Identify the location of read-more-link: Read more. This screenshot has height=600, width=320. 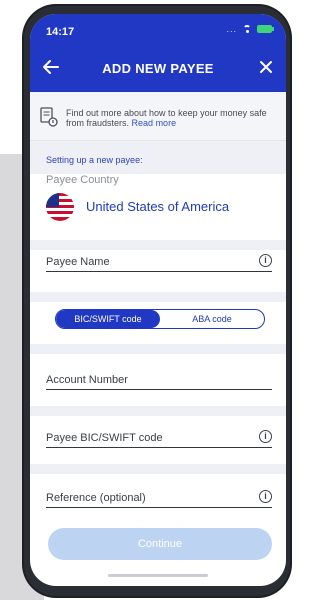
(154, 123).